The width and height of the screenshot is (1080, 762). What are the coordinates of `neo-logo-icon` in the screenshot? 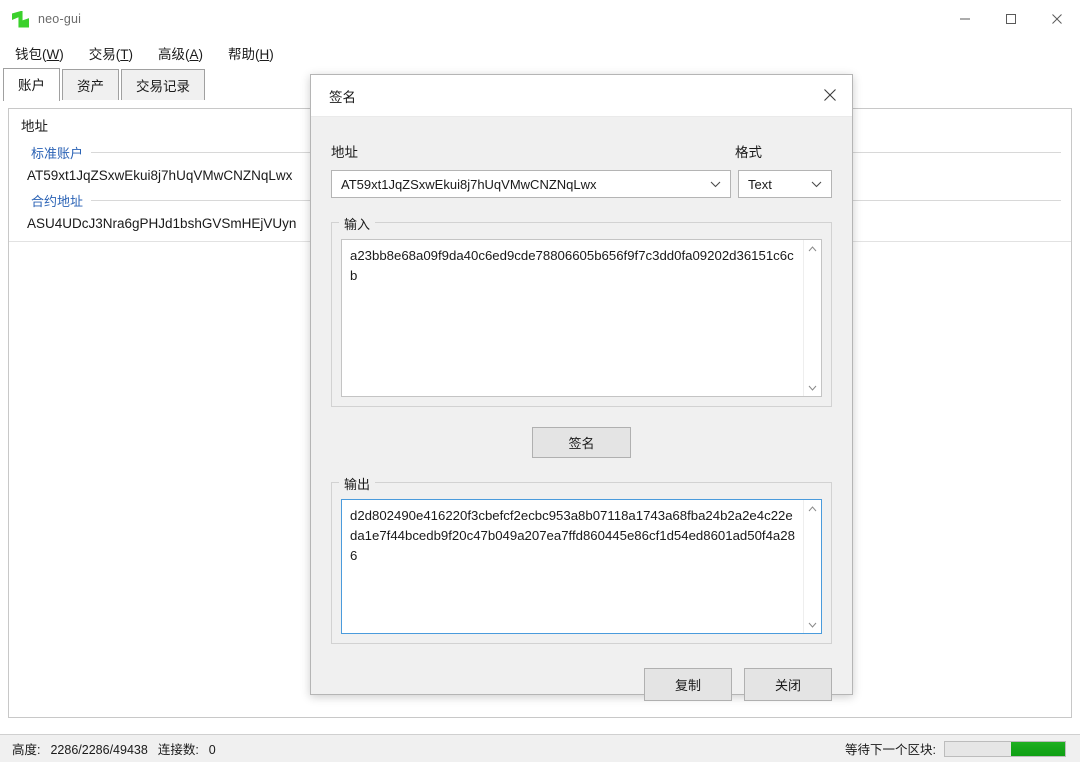 It's located at (20, 19).